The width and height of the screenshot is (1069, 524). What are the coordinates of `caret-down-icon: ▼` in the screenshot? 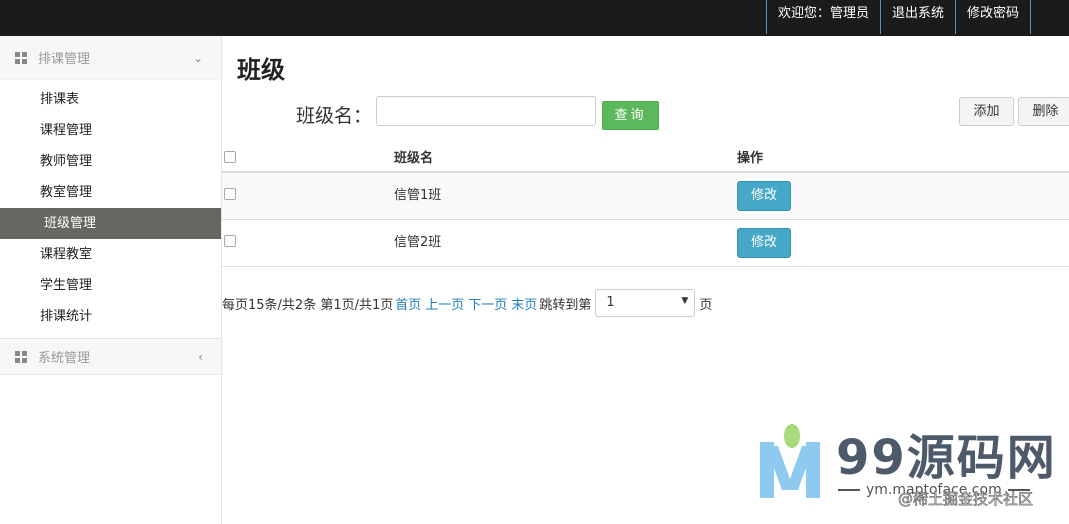 It's located at (685, 301).